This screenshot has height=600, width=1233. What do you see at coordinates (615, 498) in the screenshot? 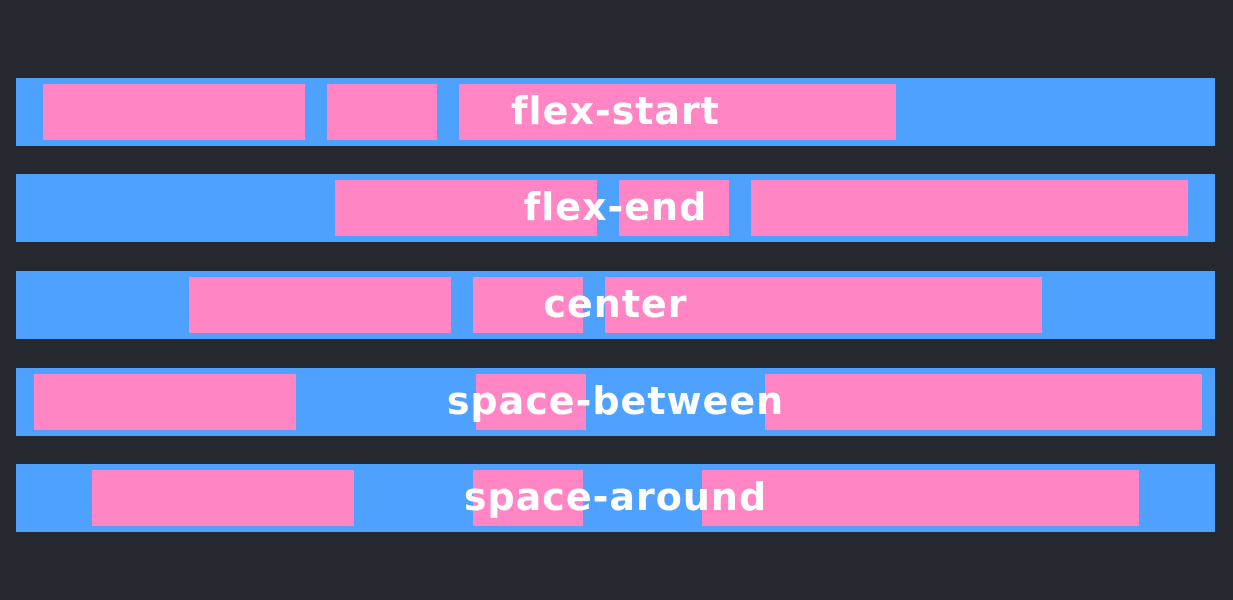
I see `space-around-container: space-around` at bounding box center [615, 498].